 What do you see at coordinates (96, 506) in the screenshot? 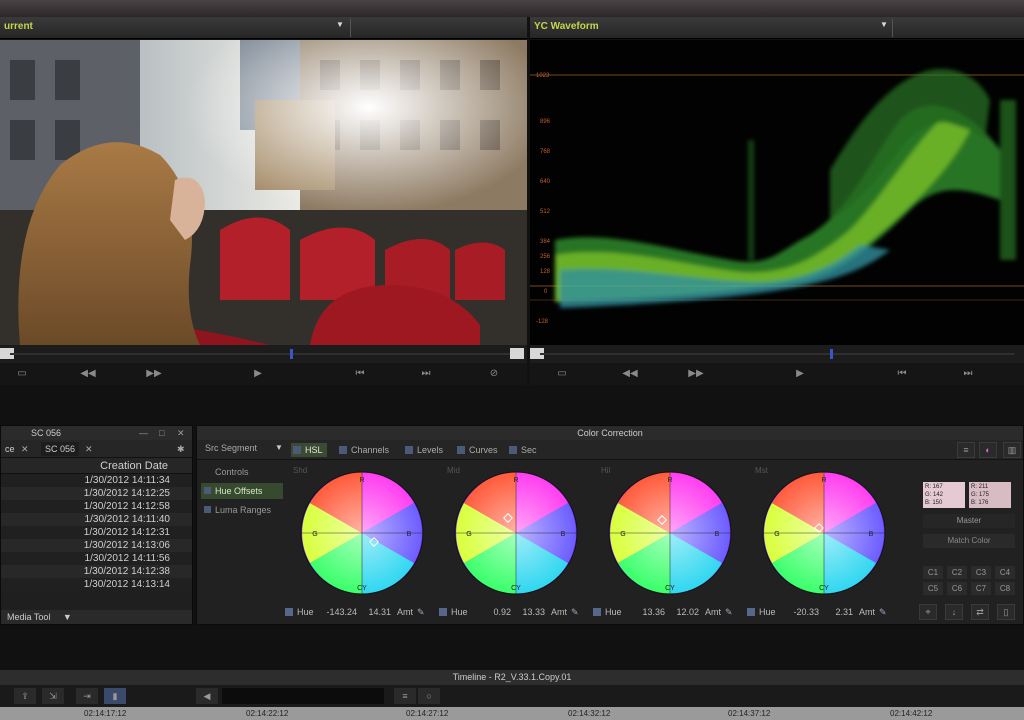
I see `table-row: 1/30/2012 14:12:58` at bounding box center [96, 506].